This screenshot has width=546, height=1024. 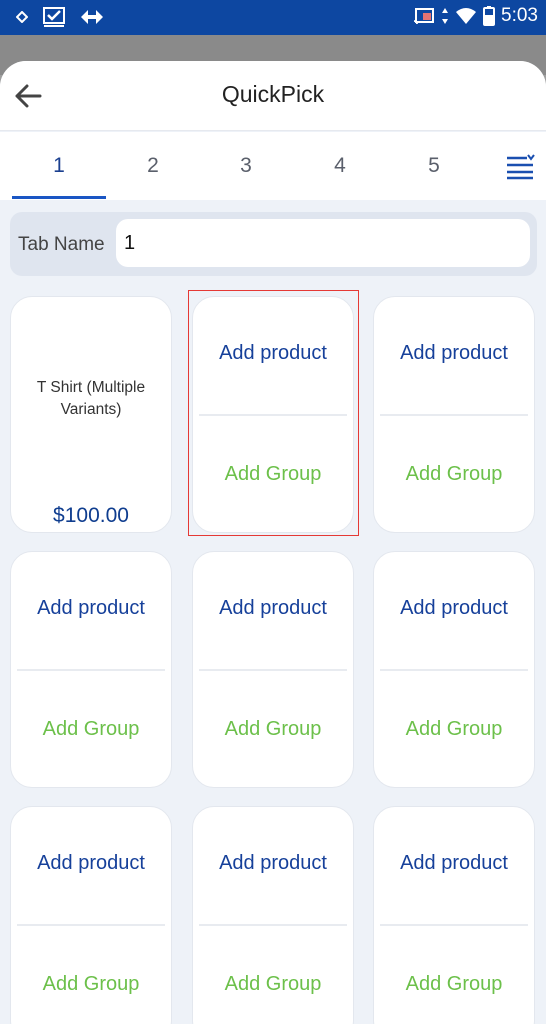 I want to click on battery-icon, so click(x=489, y=16).